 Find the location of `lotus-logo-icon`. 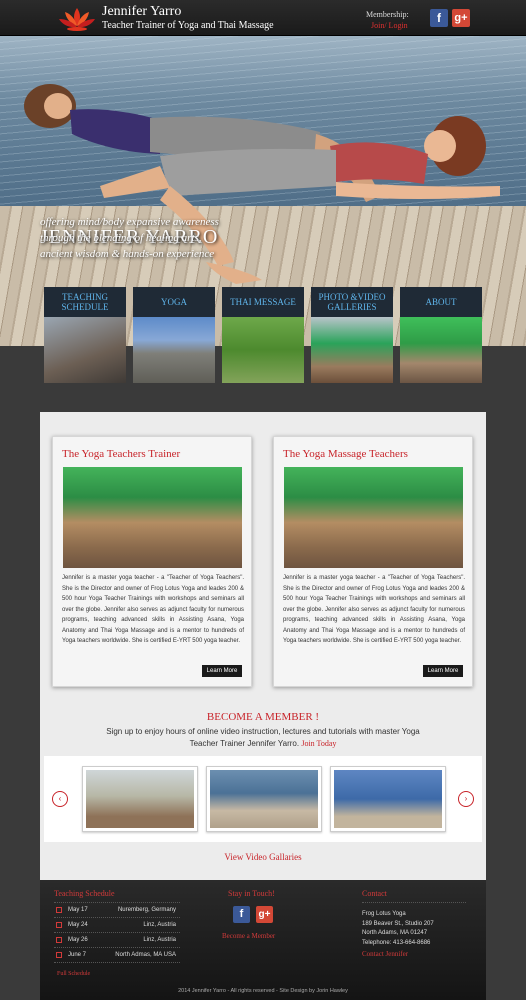

lotus-logo-icon is located at coordinates (77, 19).